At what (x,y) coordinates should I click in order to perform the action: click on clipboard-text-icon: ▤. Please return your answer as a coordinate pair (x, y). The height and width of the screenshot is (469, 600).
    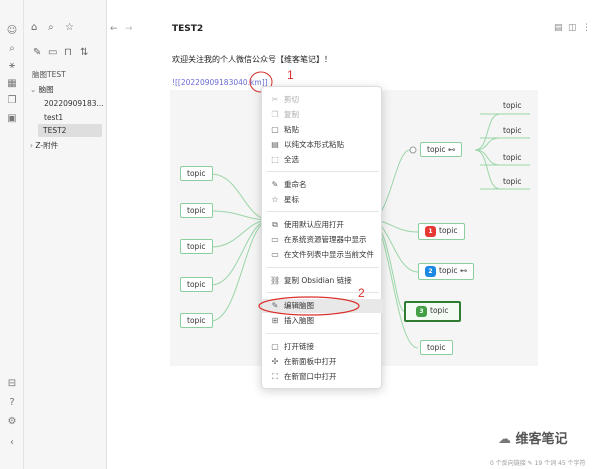
    Looking at the image, I should click on (275, 144).